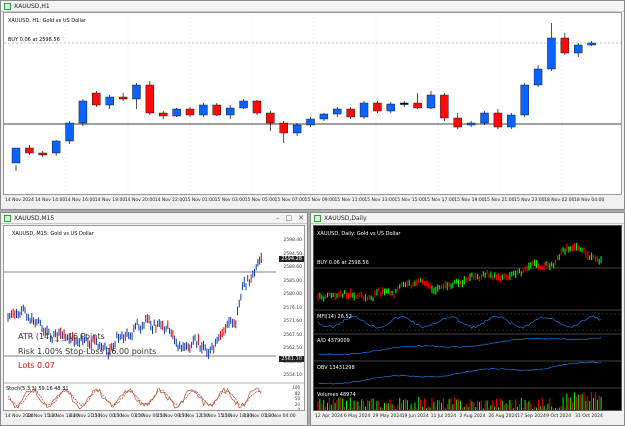 The height and width of the screenshot is (426, 625). Describe the element at coordinates (343, 263) in the screenshot. I see `daily-order-label: BUY 0.06 at 2598.56` at that location.